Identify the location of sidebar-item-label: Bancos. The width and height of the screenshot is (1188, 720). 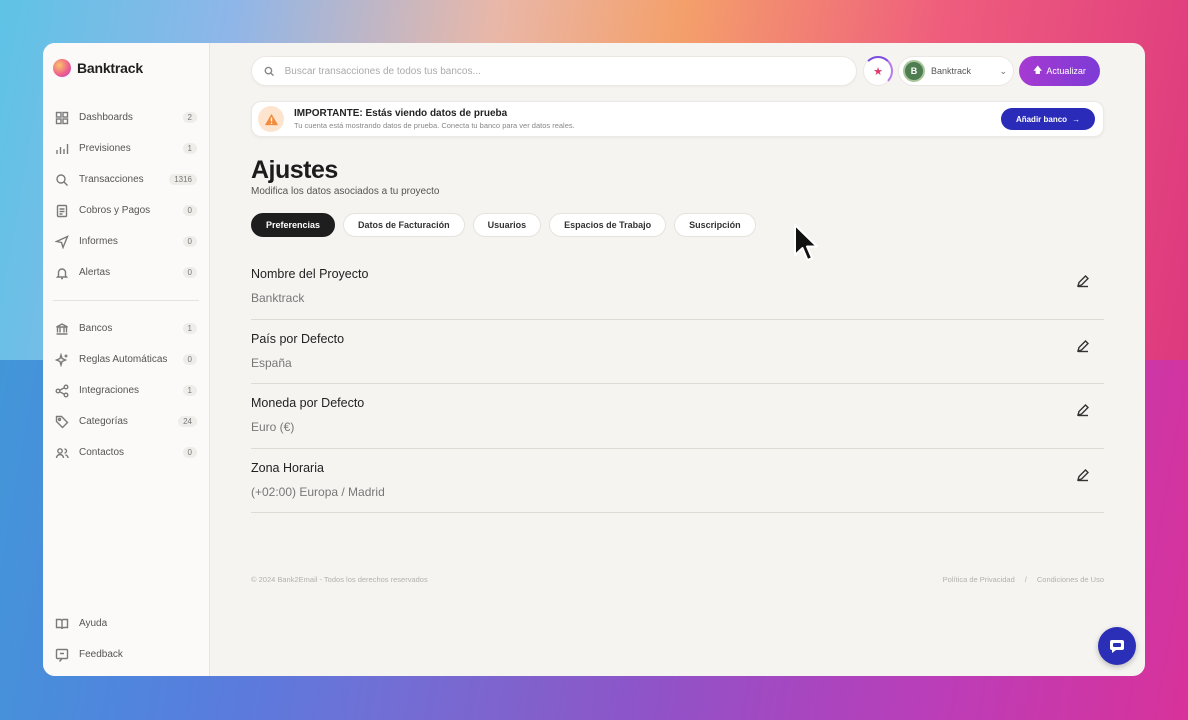
(96, 328).